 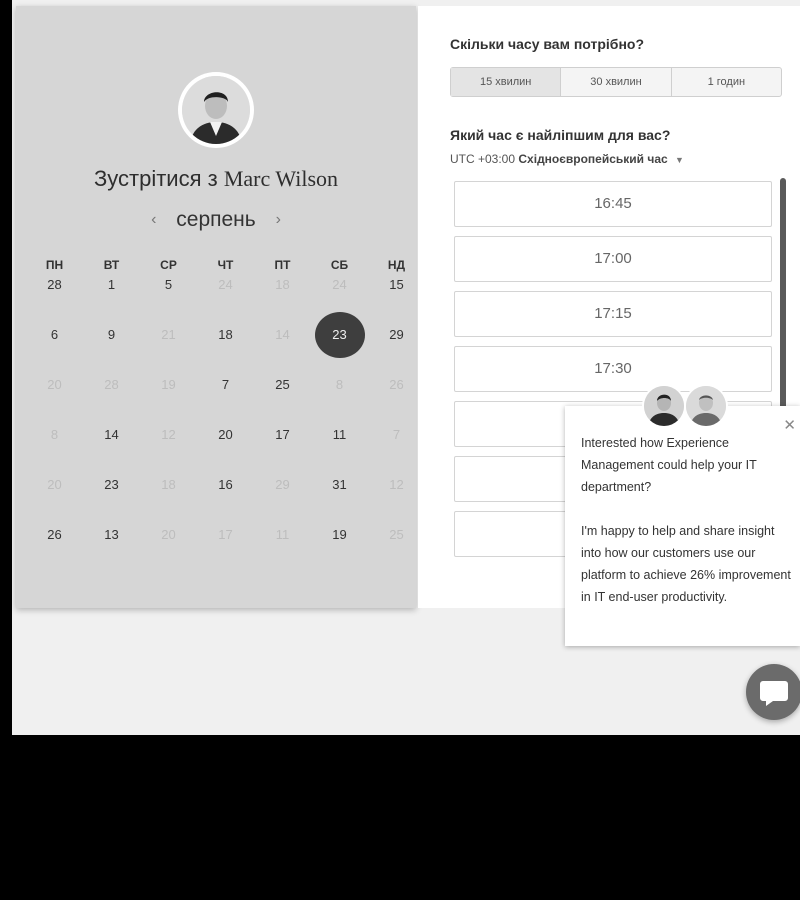 I want to click on duration-selector: 15 хвилин 30 хвилин 1 годин, so click(x=616, y=82).